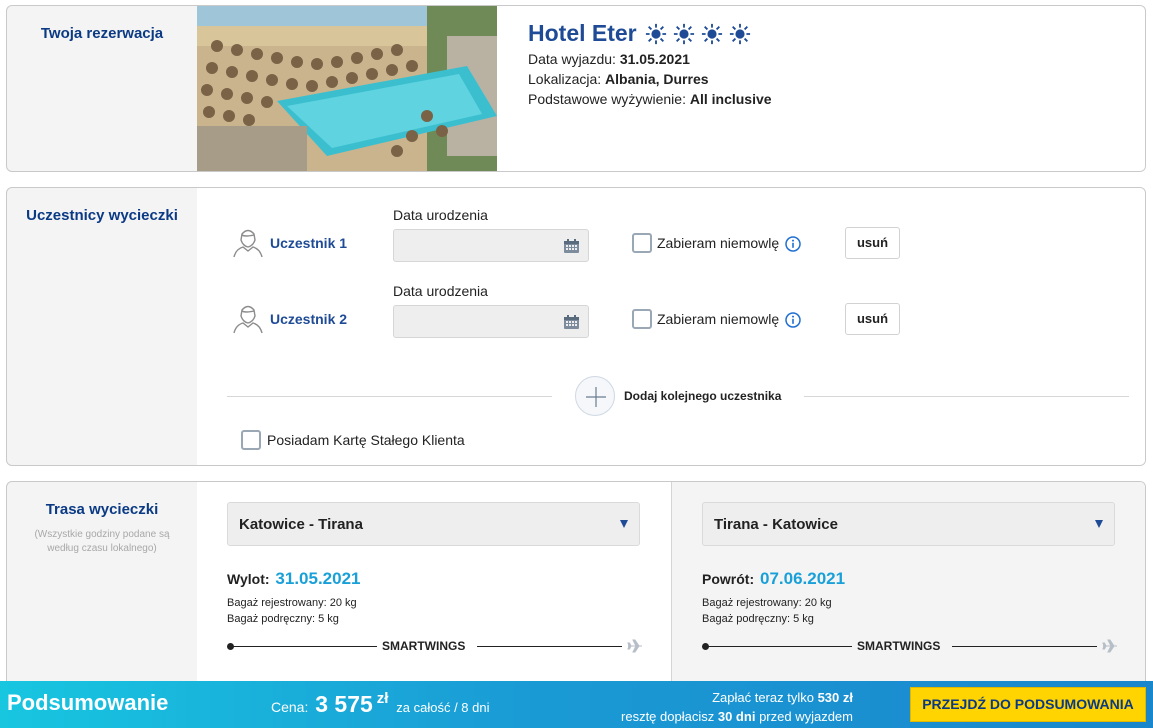 This screenshot has width=1153, height=728. I want to click on location-value: Albania, Durres, so click(657, 79).